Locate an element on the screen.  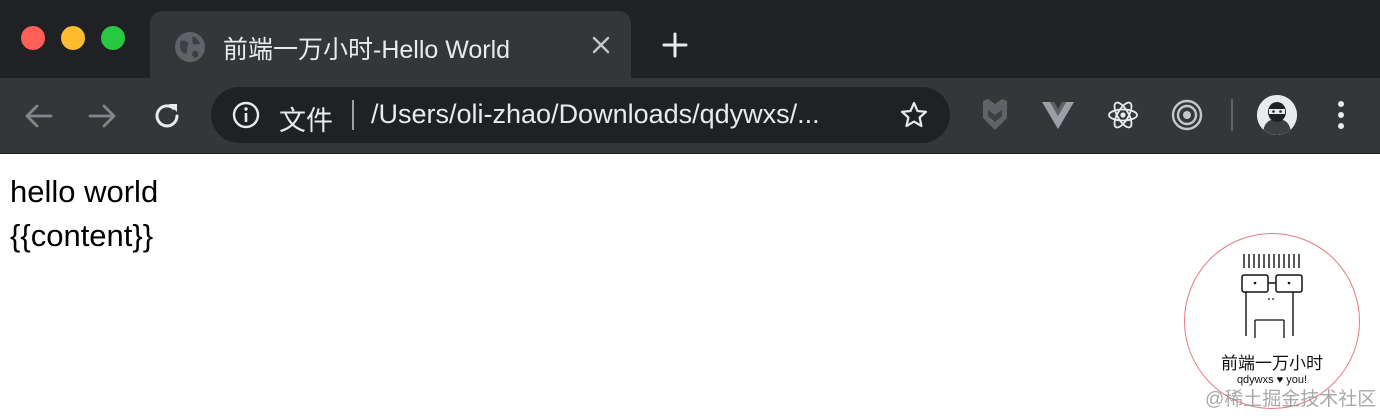
omnibox-divider is located at coordinates (353, 115).